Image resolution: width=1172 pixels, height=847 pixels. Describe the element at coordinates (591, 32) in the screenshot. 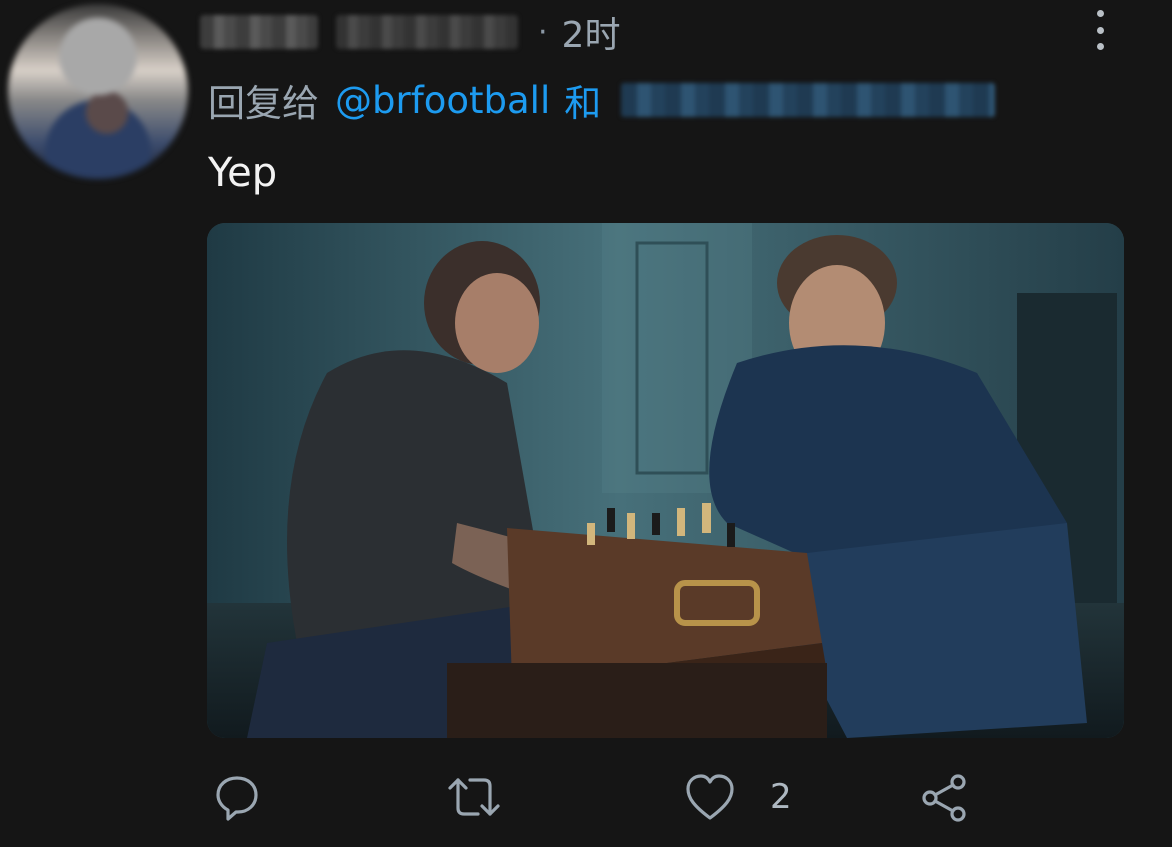

I see `timestamp: 2时` at that location.